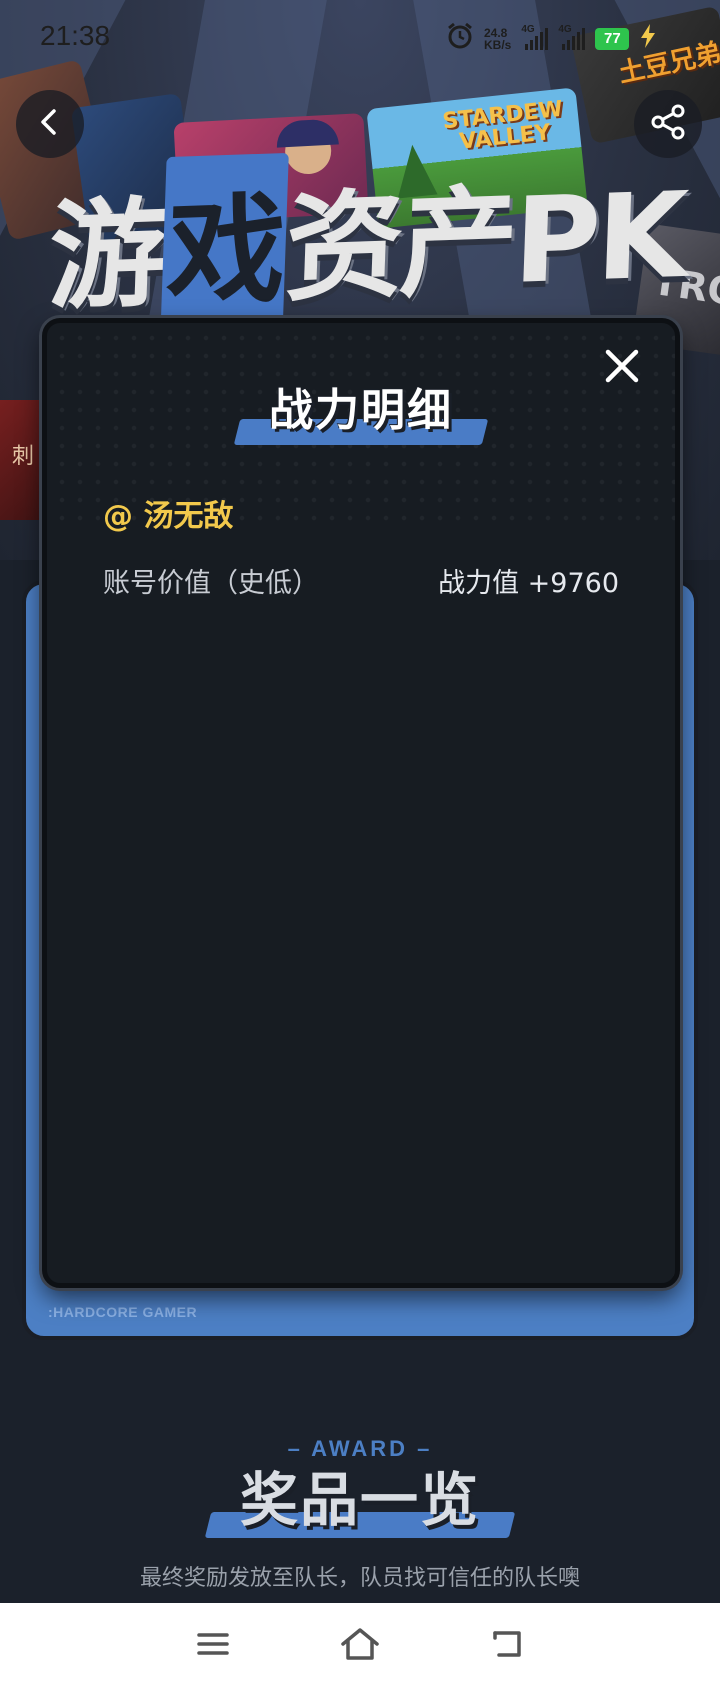 This screenshot has width=720, height=1688. What do you see at coordinates (106, 255) in the screenshot?
I see `title-part: 游` at bounding box center [106, 255].